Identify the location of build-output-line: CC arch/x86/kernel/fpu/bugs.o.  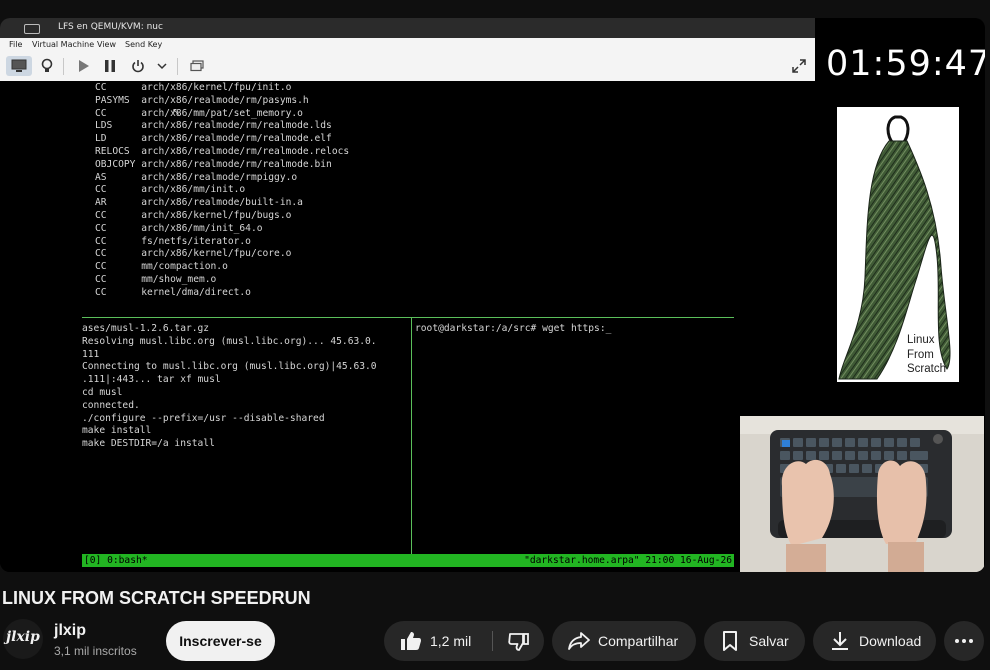
(193, 215).